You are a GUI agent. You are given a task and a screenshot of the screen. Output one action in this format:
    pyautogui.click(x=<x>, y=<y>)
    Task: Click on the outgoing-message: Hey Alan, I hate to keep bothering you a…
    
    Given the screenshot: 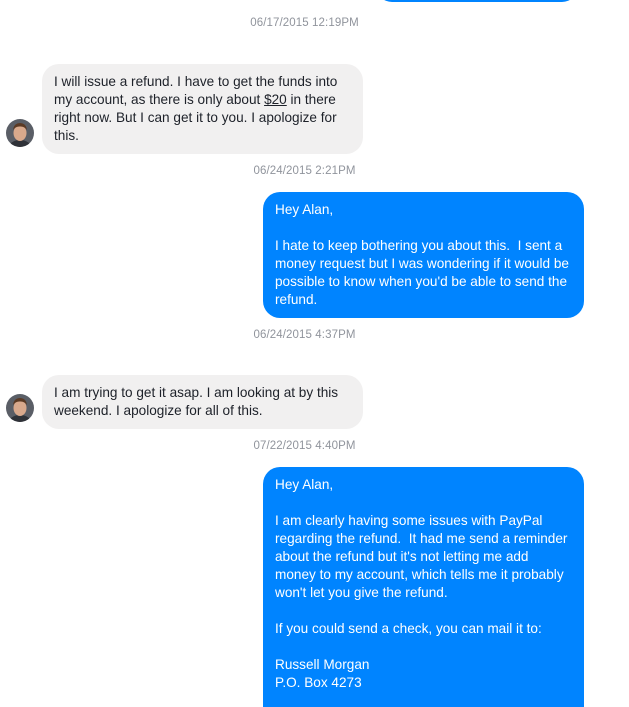 What is the action you would take?
    pyautogui.click(x=423, y=255)
    